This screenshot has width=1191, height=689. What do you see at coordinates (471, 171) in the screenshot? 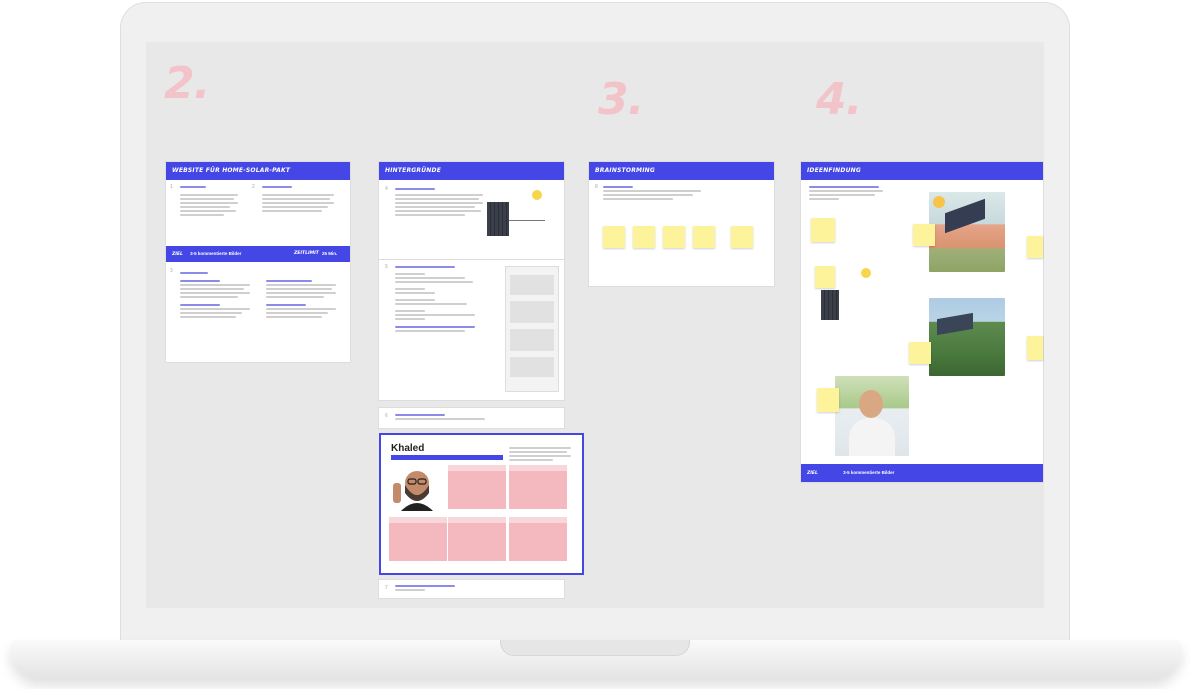
I see `board-title: Hintergründe` at bounding box center [471, 171].